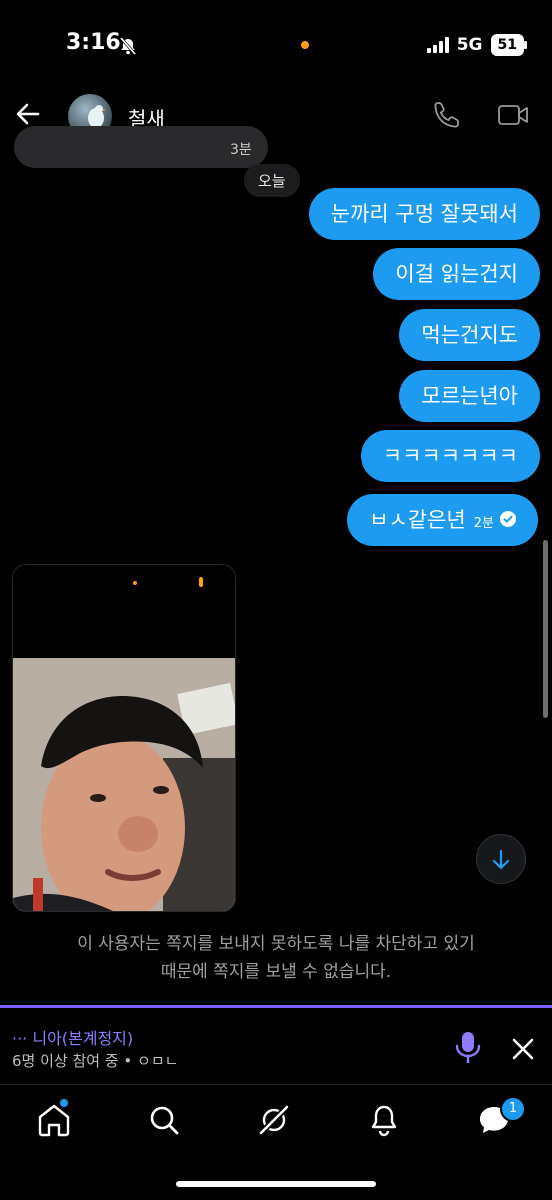  I want to click on microphone-icon, so click(468, 1048).